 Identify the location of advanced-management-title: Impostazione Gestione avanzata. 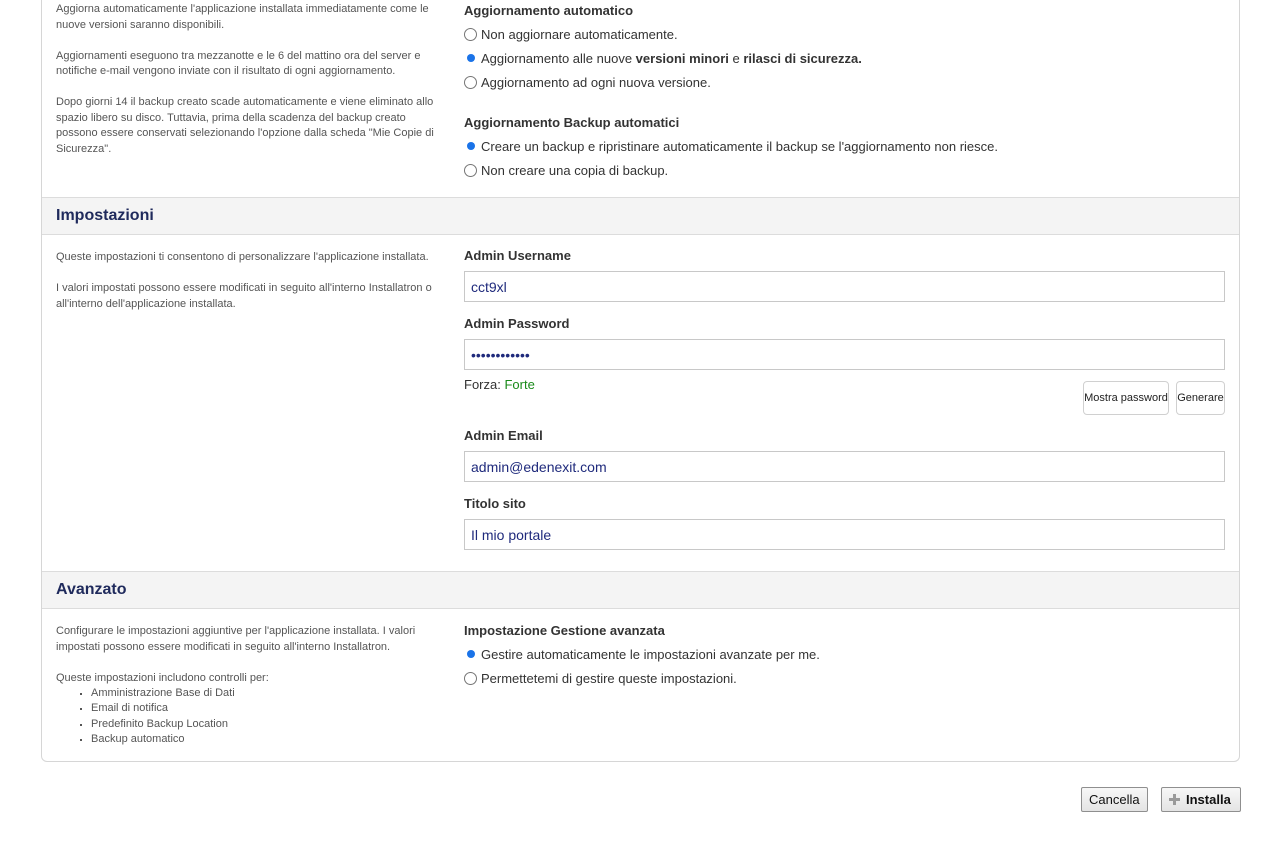
(564, 630).